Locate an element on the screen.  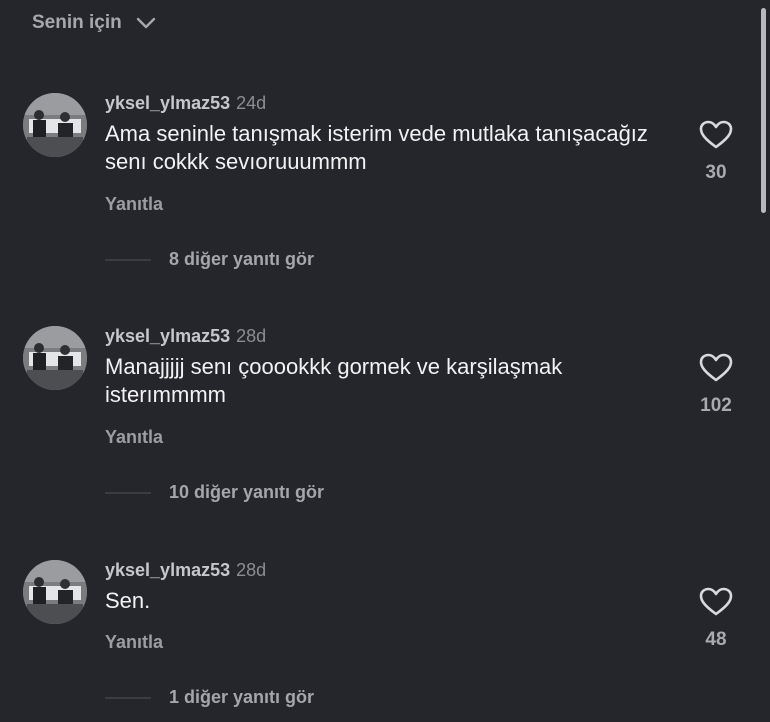
timestamp: 24d is located at coordinates (251, 103).